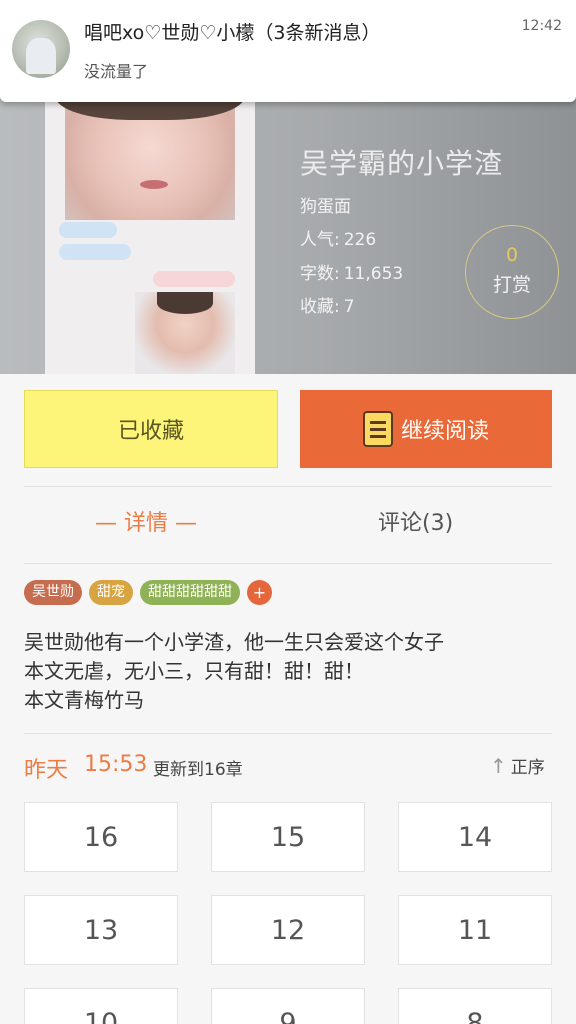 The height and width of the screenshot is (1024, 576). I want to click on book-favorites: 收藏: 7, so click(327, 304).